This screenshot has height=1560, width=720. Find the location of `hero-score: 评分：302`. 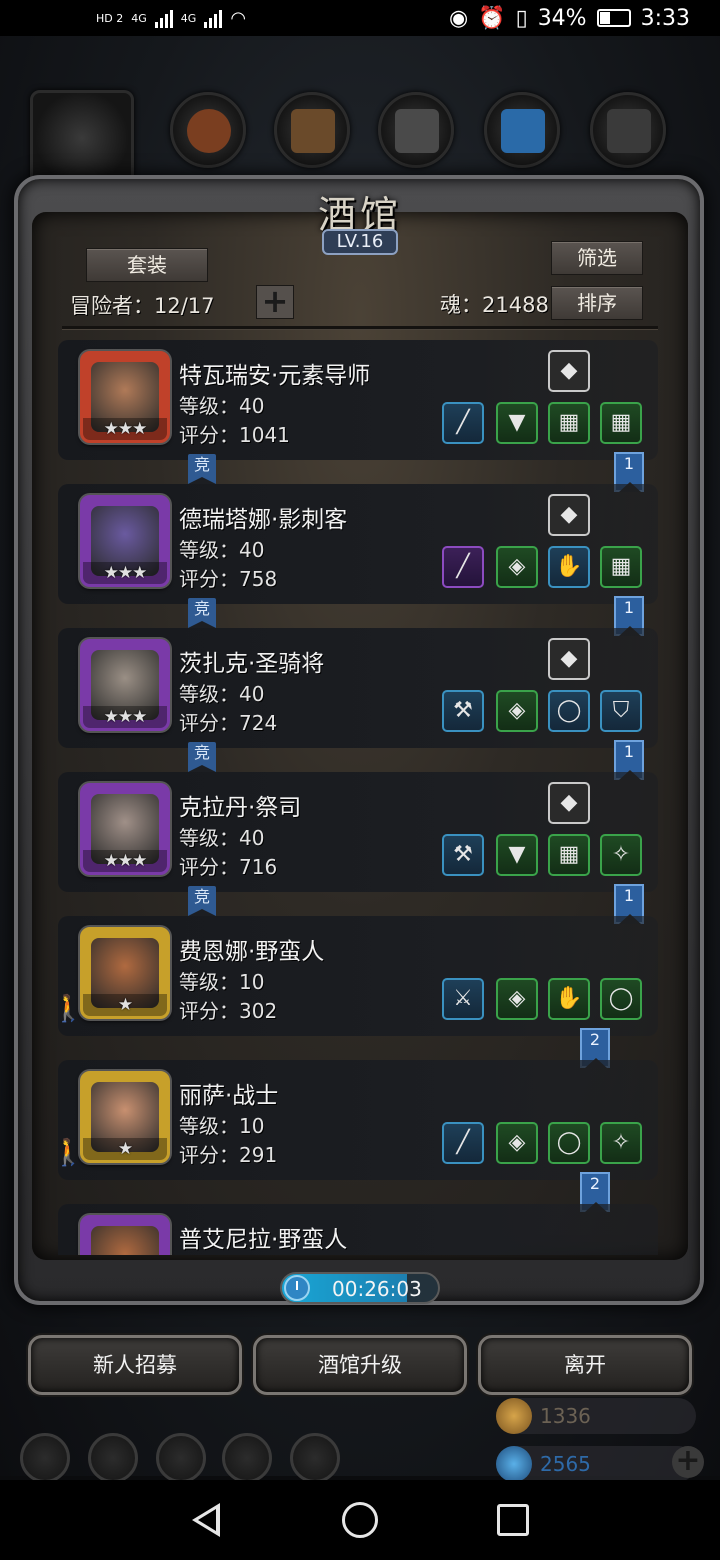

hero-score: 评分：302 is located at coordinates (228, 1011).